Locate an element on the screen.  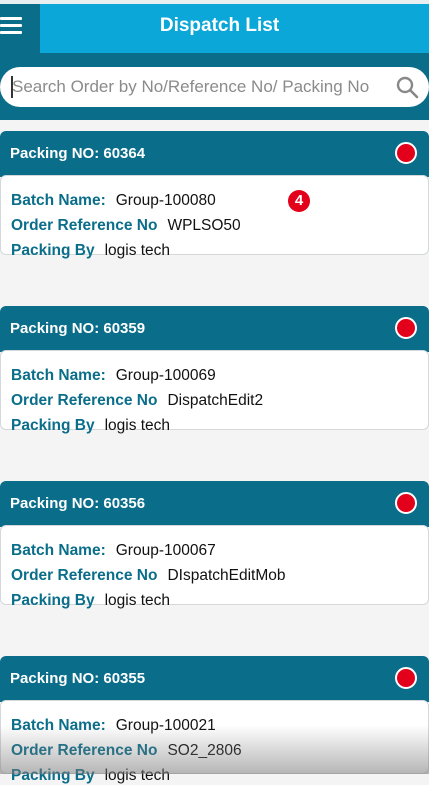
batch-name-row: Batch Name: Group-100067 is located at coordinates (113, 551).